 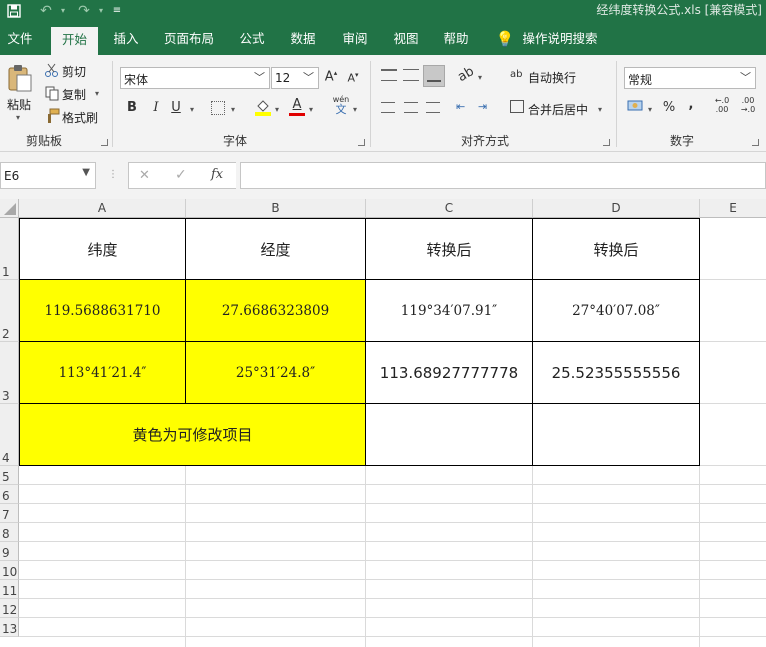 I want to click on number-format-combo: 常规 ﹀, so click(x=690, y=78).